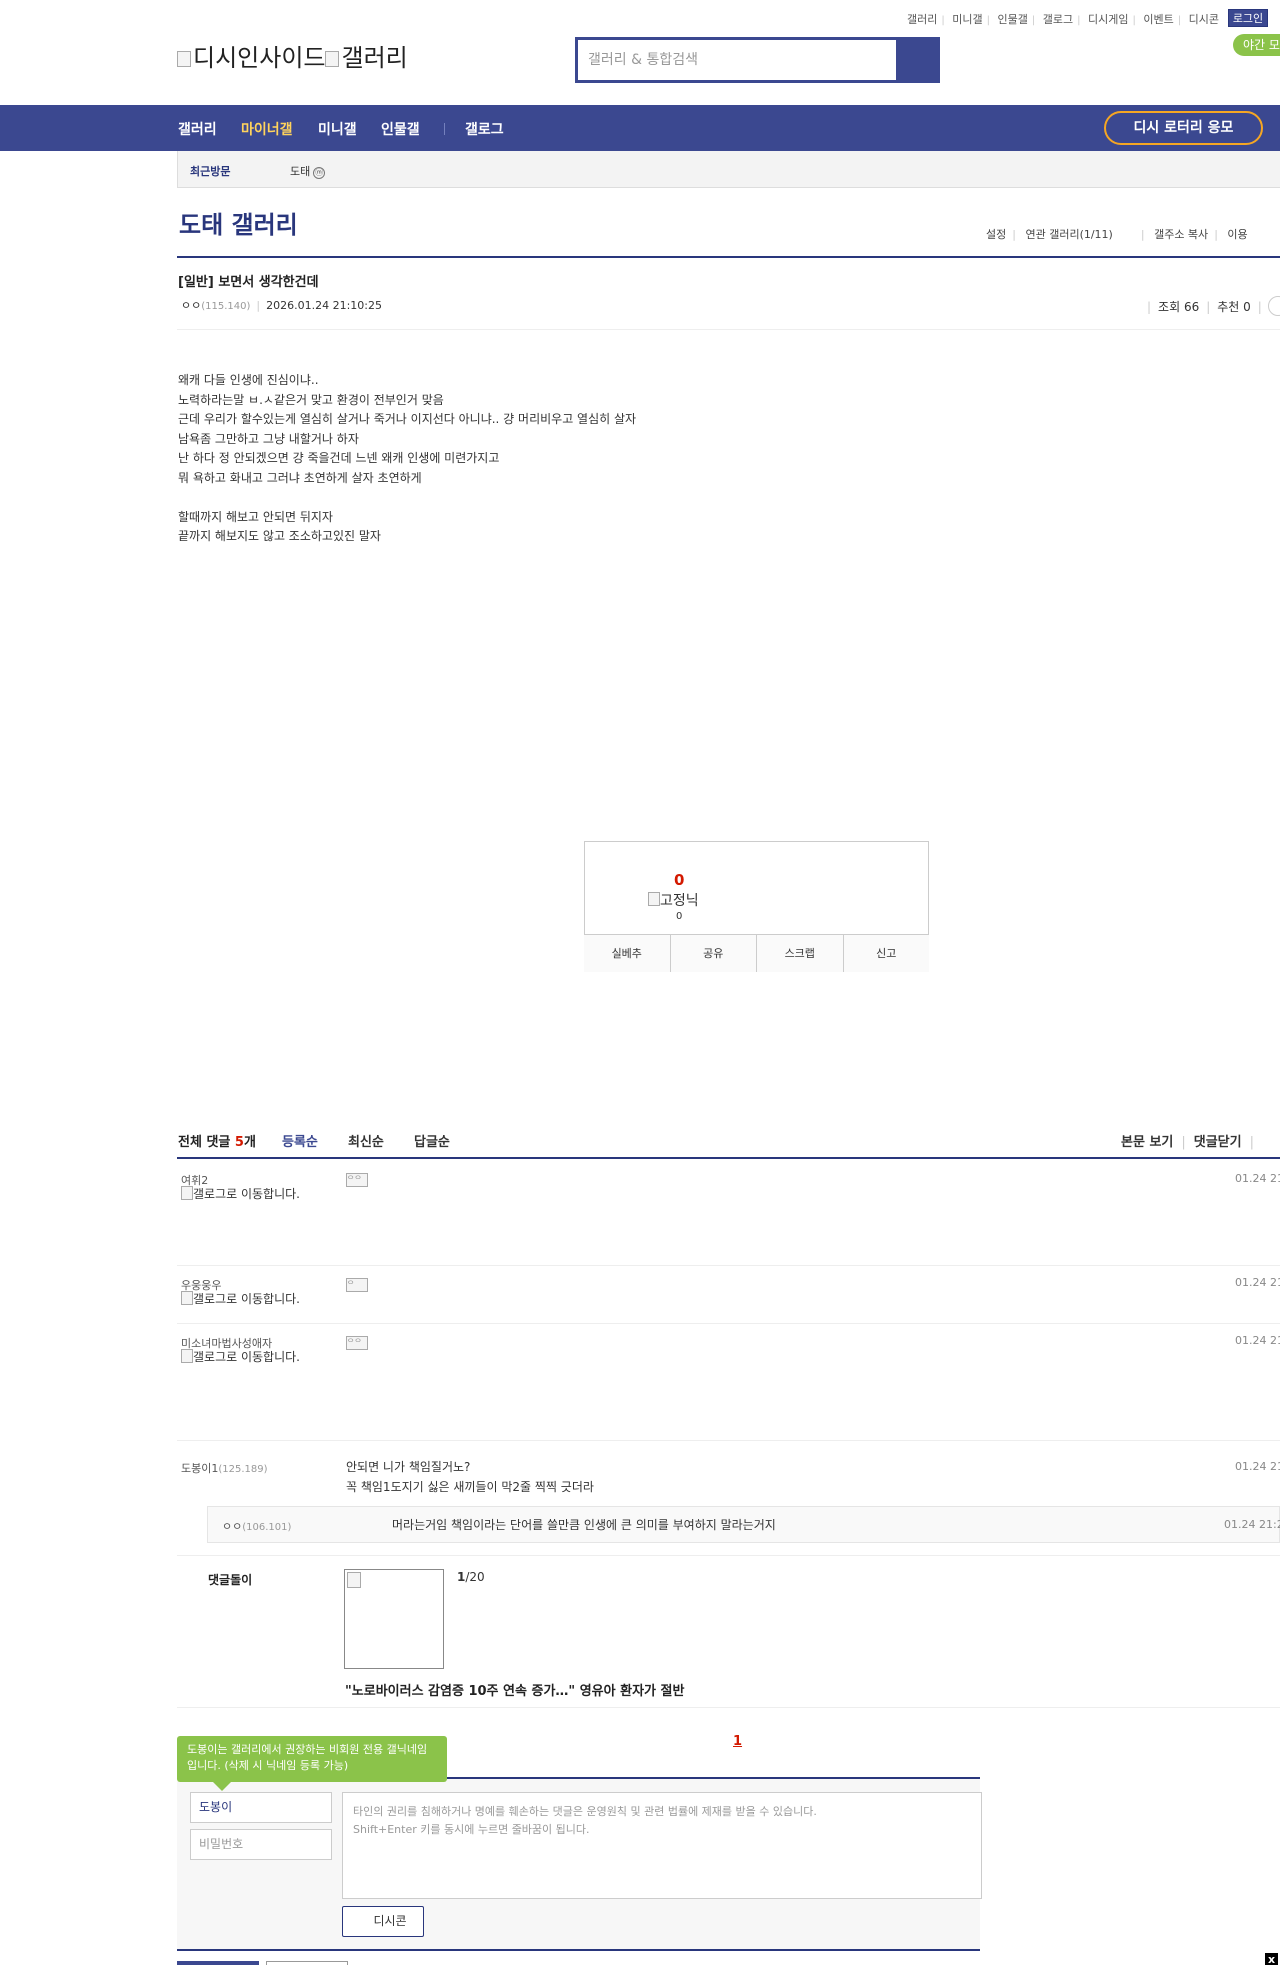 The width and height of the screenshot is (1280, 1965). Describe the element at coordinates (1252, 1524) in the screenshot. I see `reply-date: 01.24 21:2` at that location.